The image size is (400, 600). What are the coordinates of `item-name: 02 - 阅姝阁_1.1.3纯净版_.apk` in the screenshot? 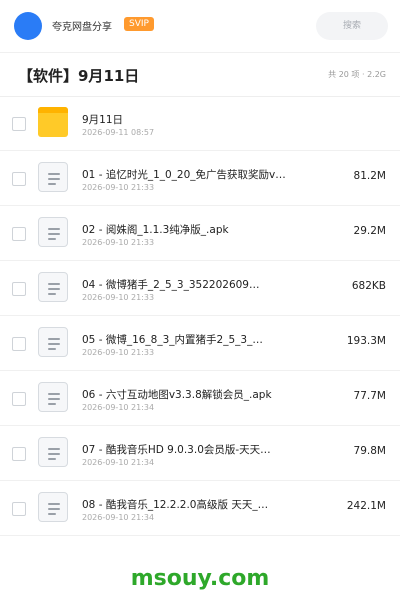 It's located at (155, 230).